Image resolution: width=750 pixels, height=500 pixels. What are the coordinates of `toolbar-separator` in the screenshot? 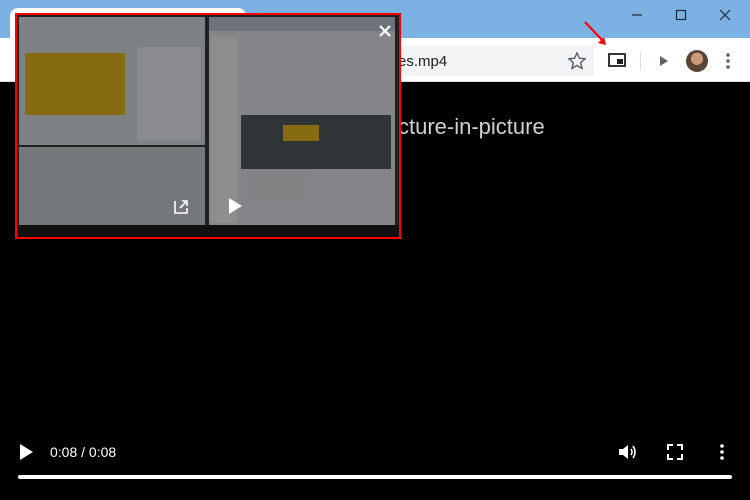 It's located at (640, 61).